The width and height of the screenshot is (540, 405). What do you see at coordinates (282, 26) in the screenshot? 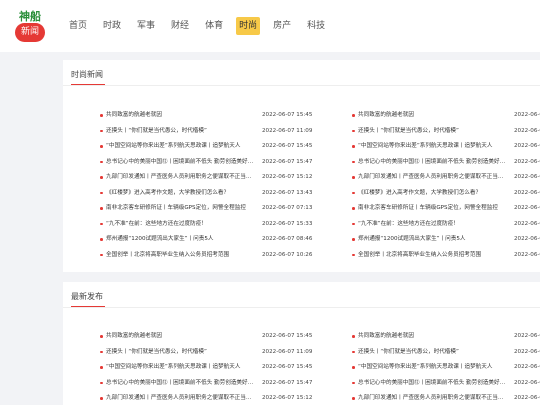
I see `nav-item-realestate: 房产` at bounding box center [282, 26].